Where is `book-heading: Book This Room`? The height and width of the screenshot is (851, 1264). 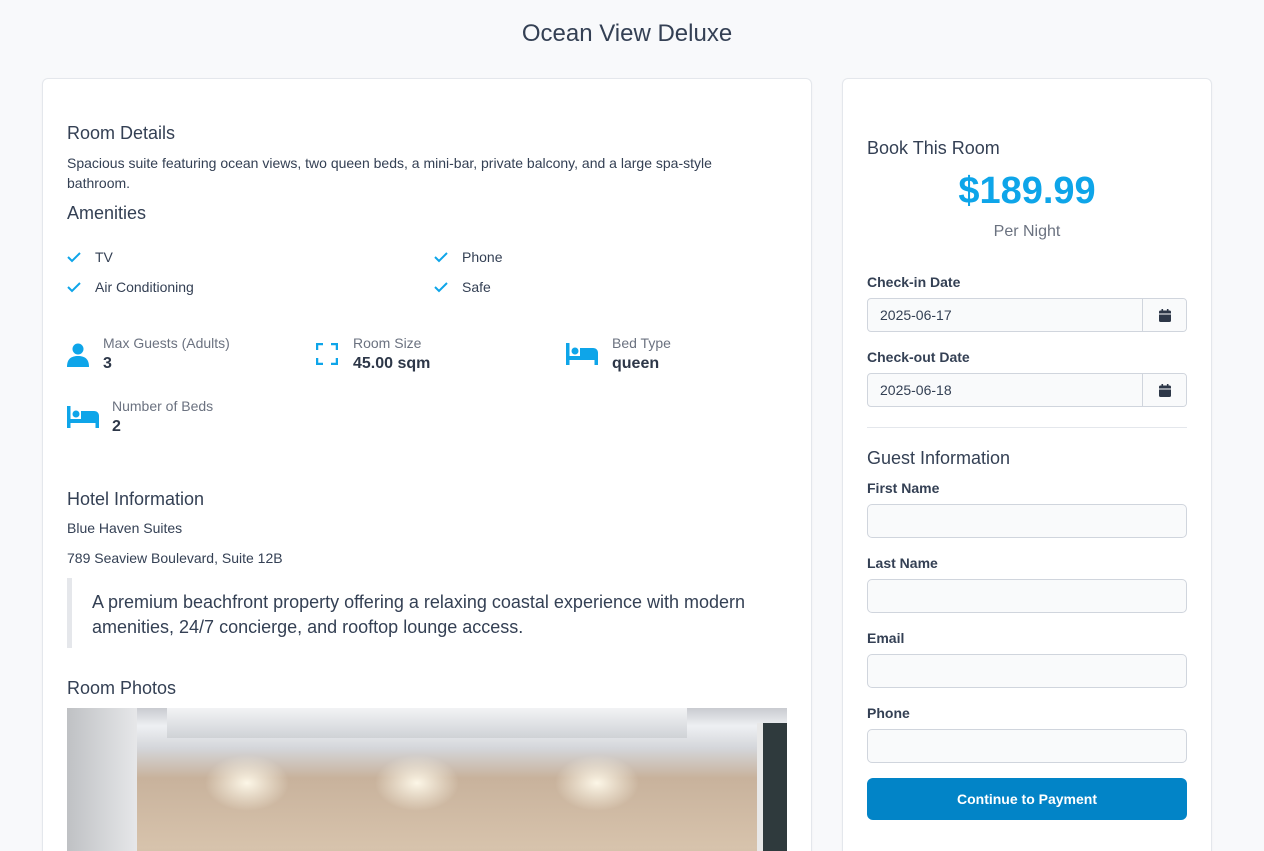
book-heading: Book This Room is located at coordinates (933, 148).